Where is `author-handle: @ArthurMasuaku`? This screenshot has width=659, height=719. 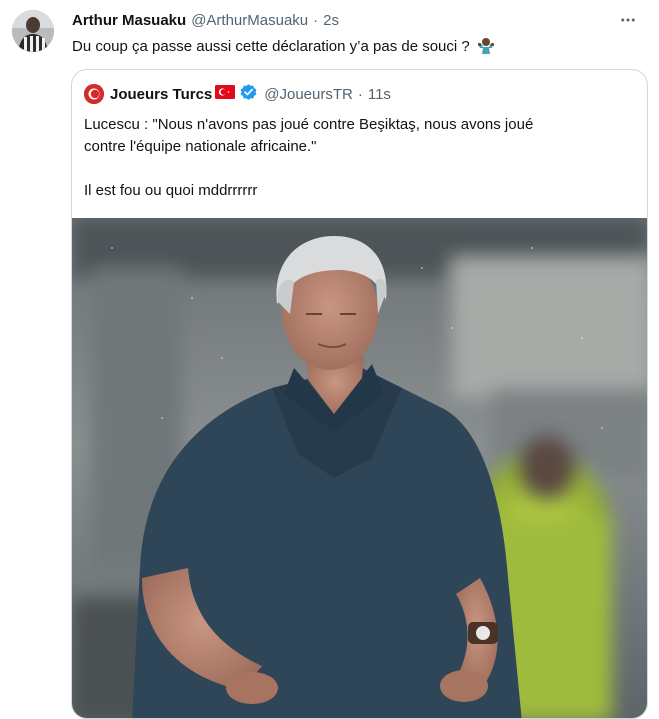 author-handle: @ArthurMasuaku is located at coordinates (249, 20).